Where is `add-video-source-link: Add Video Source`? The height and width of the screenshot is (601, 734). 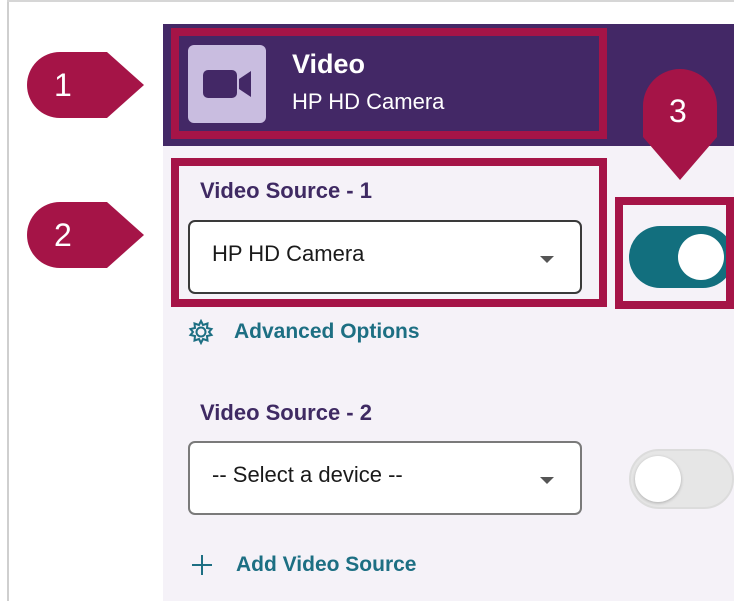
add-video-source-link: Add Video Source is located at coordinates (326, 565).